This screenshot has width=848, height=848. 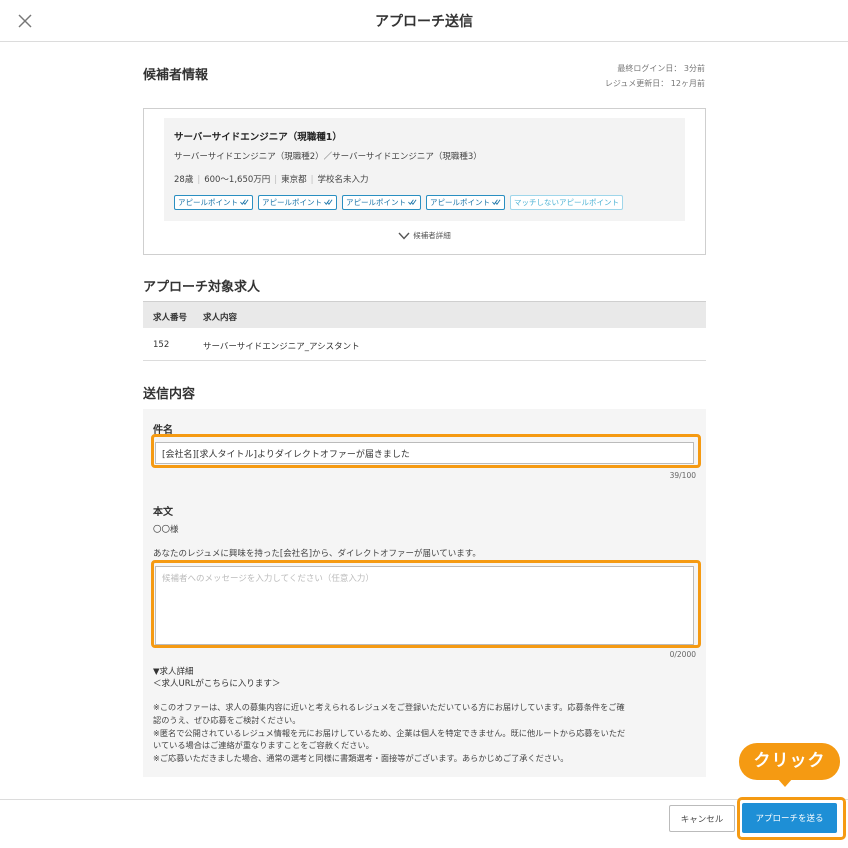 What do you see at coordinates (161, 345) in the screenshot?
I see `job-id-cell: 152` at bounding box center [161, 345].